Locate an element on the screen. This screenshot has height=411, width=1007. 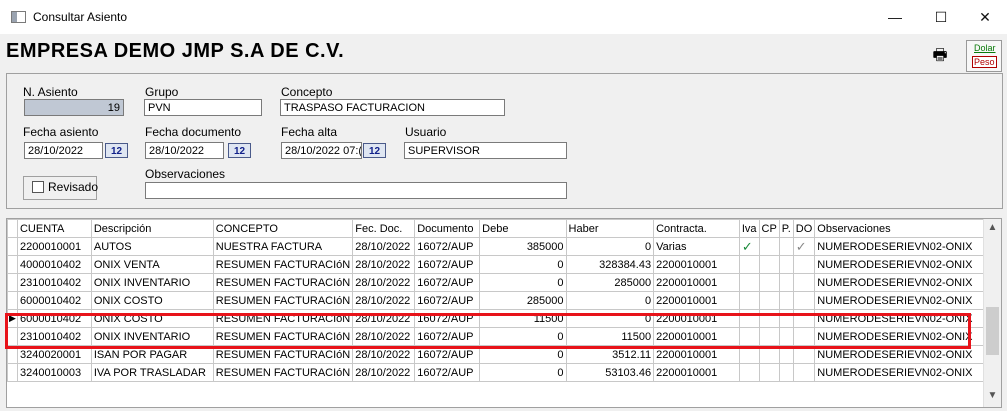
cell-descripcion: IVA POR TRASLADAR is located at coordinates (152, 372).